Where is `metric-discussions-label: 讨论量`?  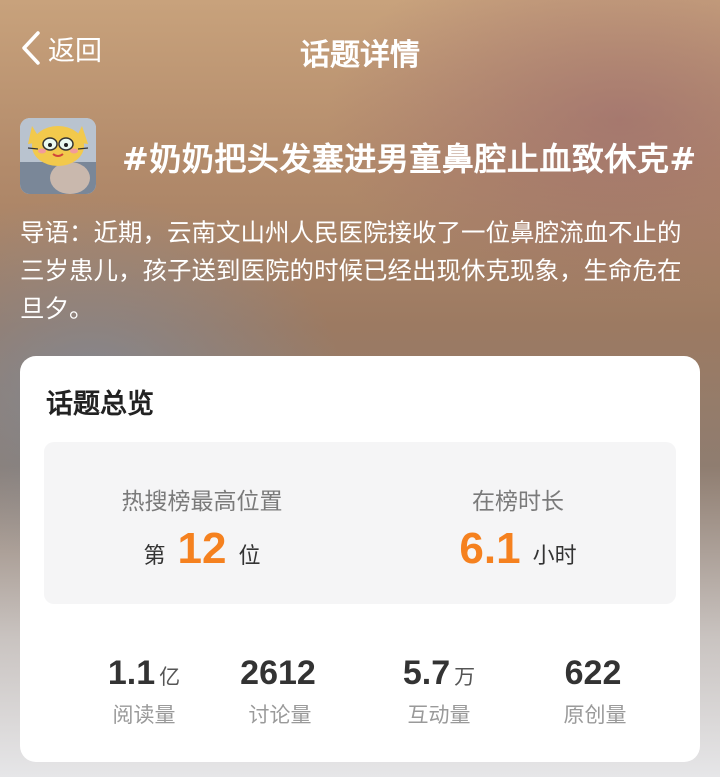 metric-discussions-label: 讨论量 is located at coordinates (280, 715).